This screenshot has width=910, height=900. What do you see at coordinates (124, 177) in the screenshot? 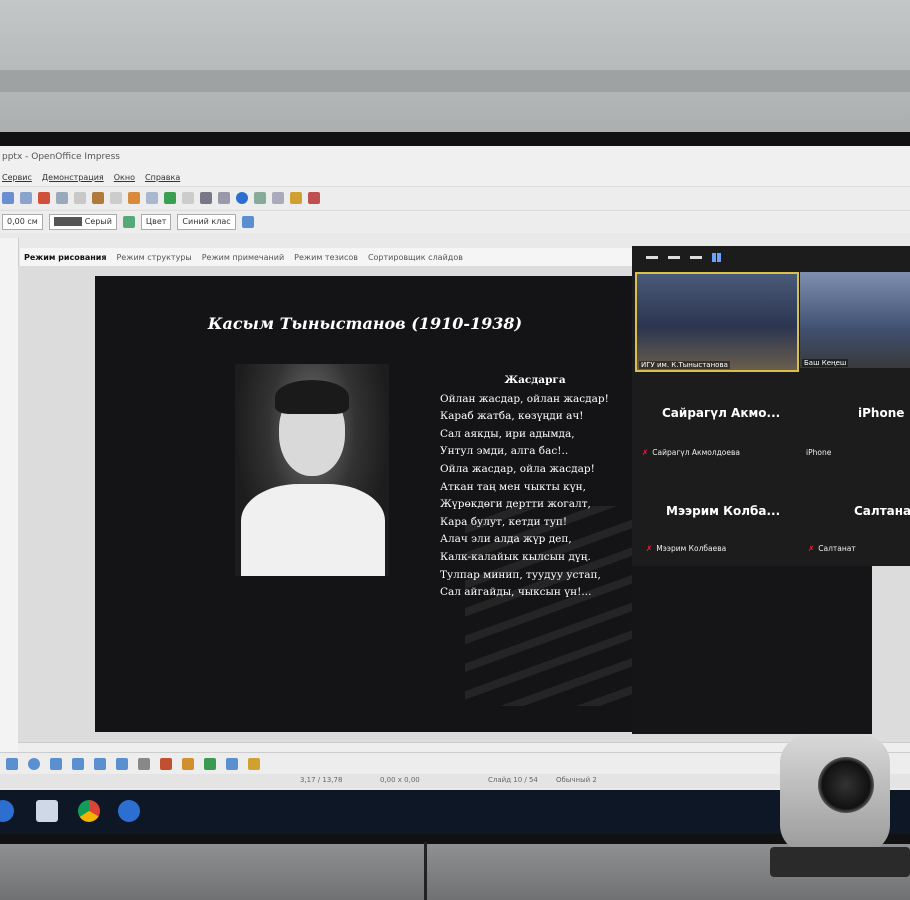
I see `menu-window: Окно` at bounding box center [124, 177].